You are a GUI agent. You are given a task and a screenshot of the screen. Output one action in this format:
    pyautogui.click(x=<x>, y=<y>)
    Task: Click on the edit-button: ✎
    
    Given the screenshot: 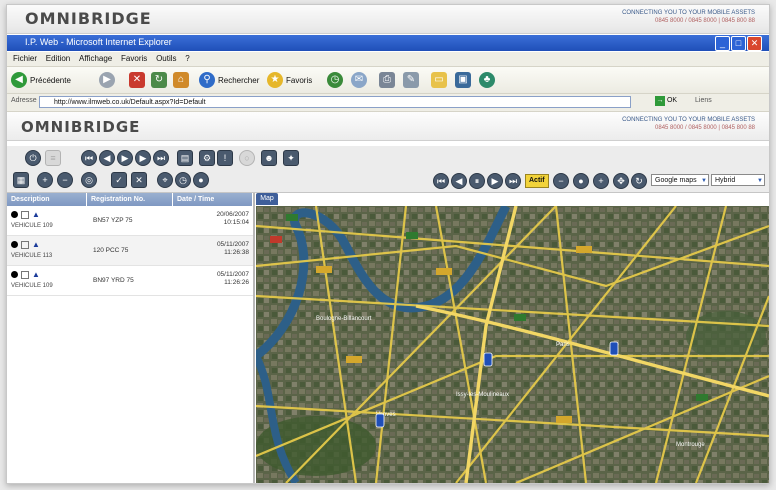 What is the action you would take?
    pyautogui.click(x=411, y=80)
    